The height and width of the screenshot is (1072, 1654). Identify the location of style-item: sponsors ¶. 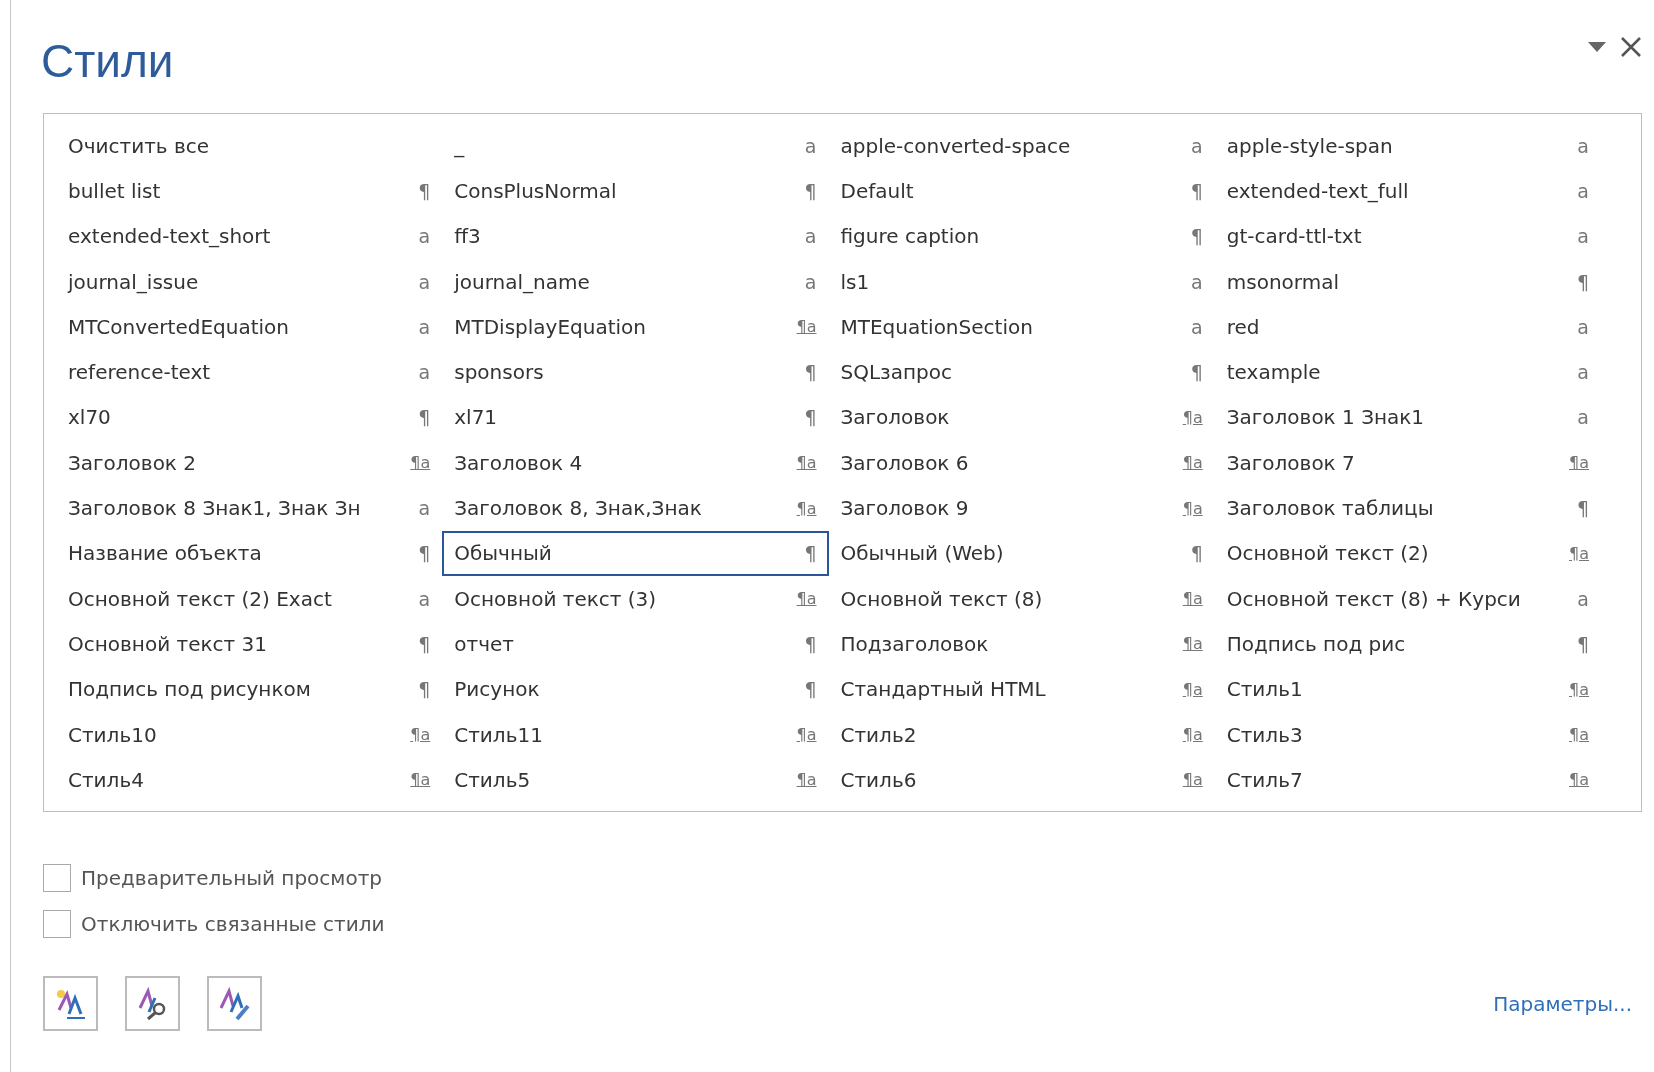
(635, 372).